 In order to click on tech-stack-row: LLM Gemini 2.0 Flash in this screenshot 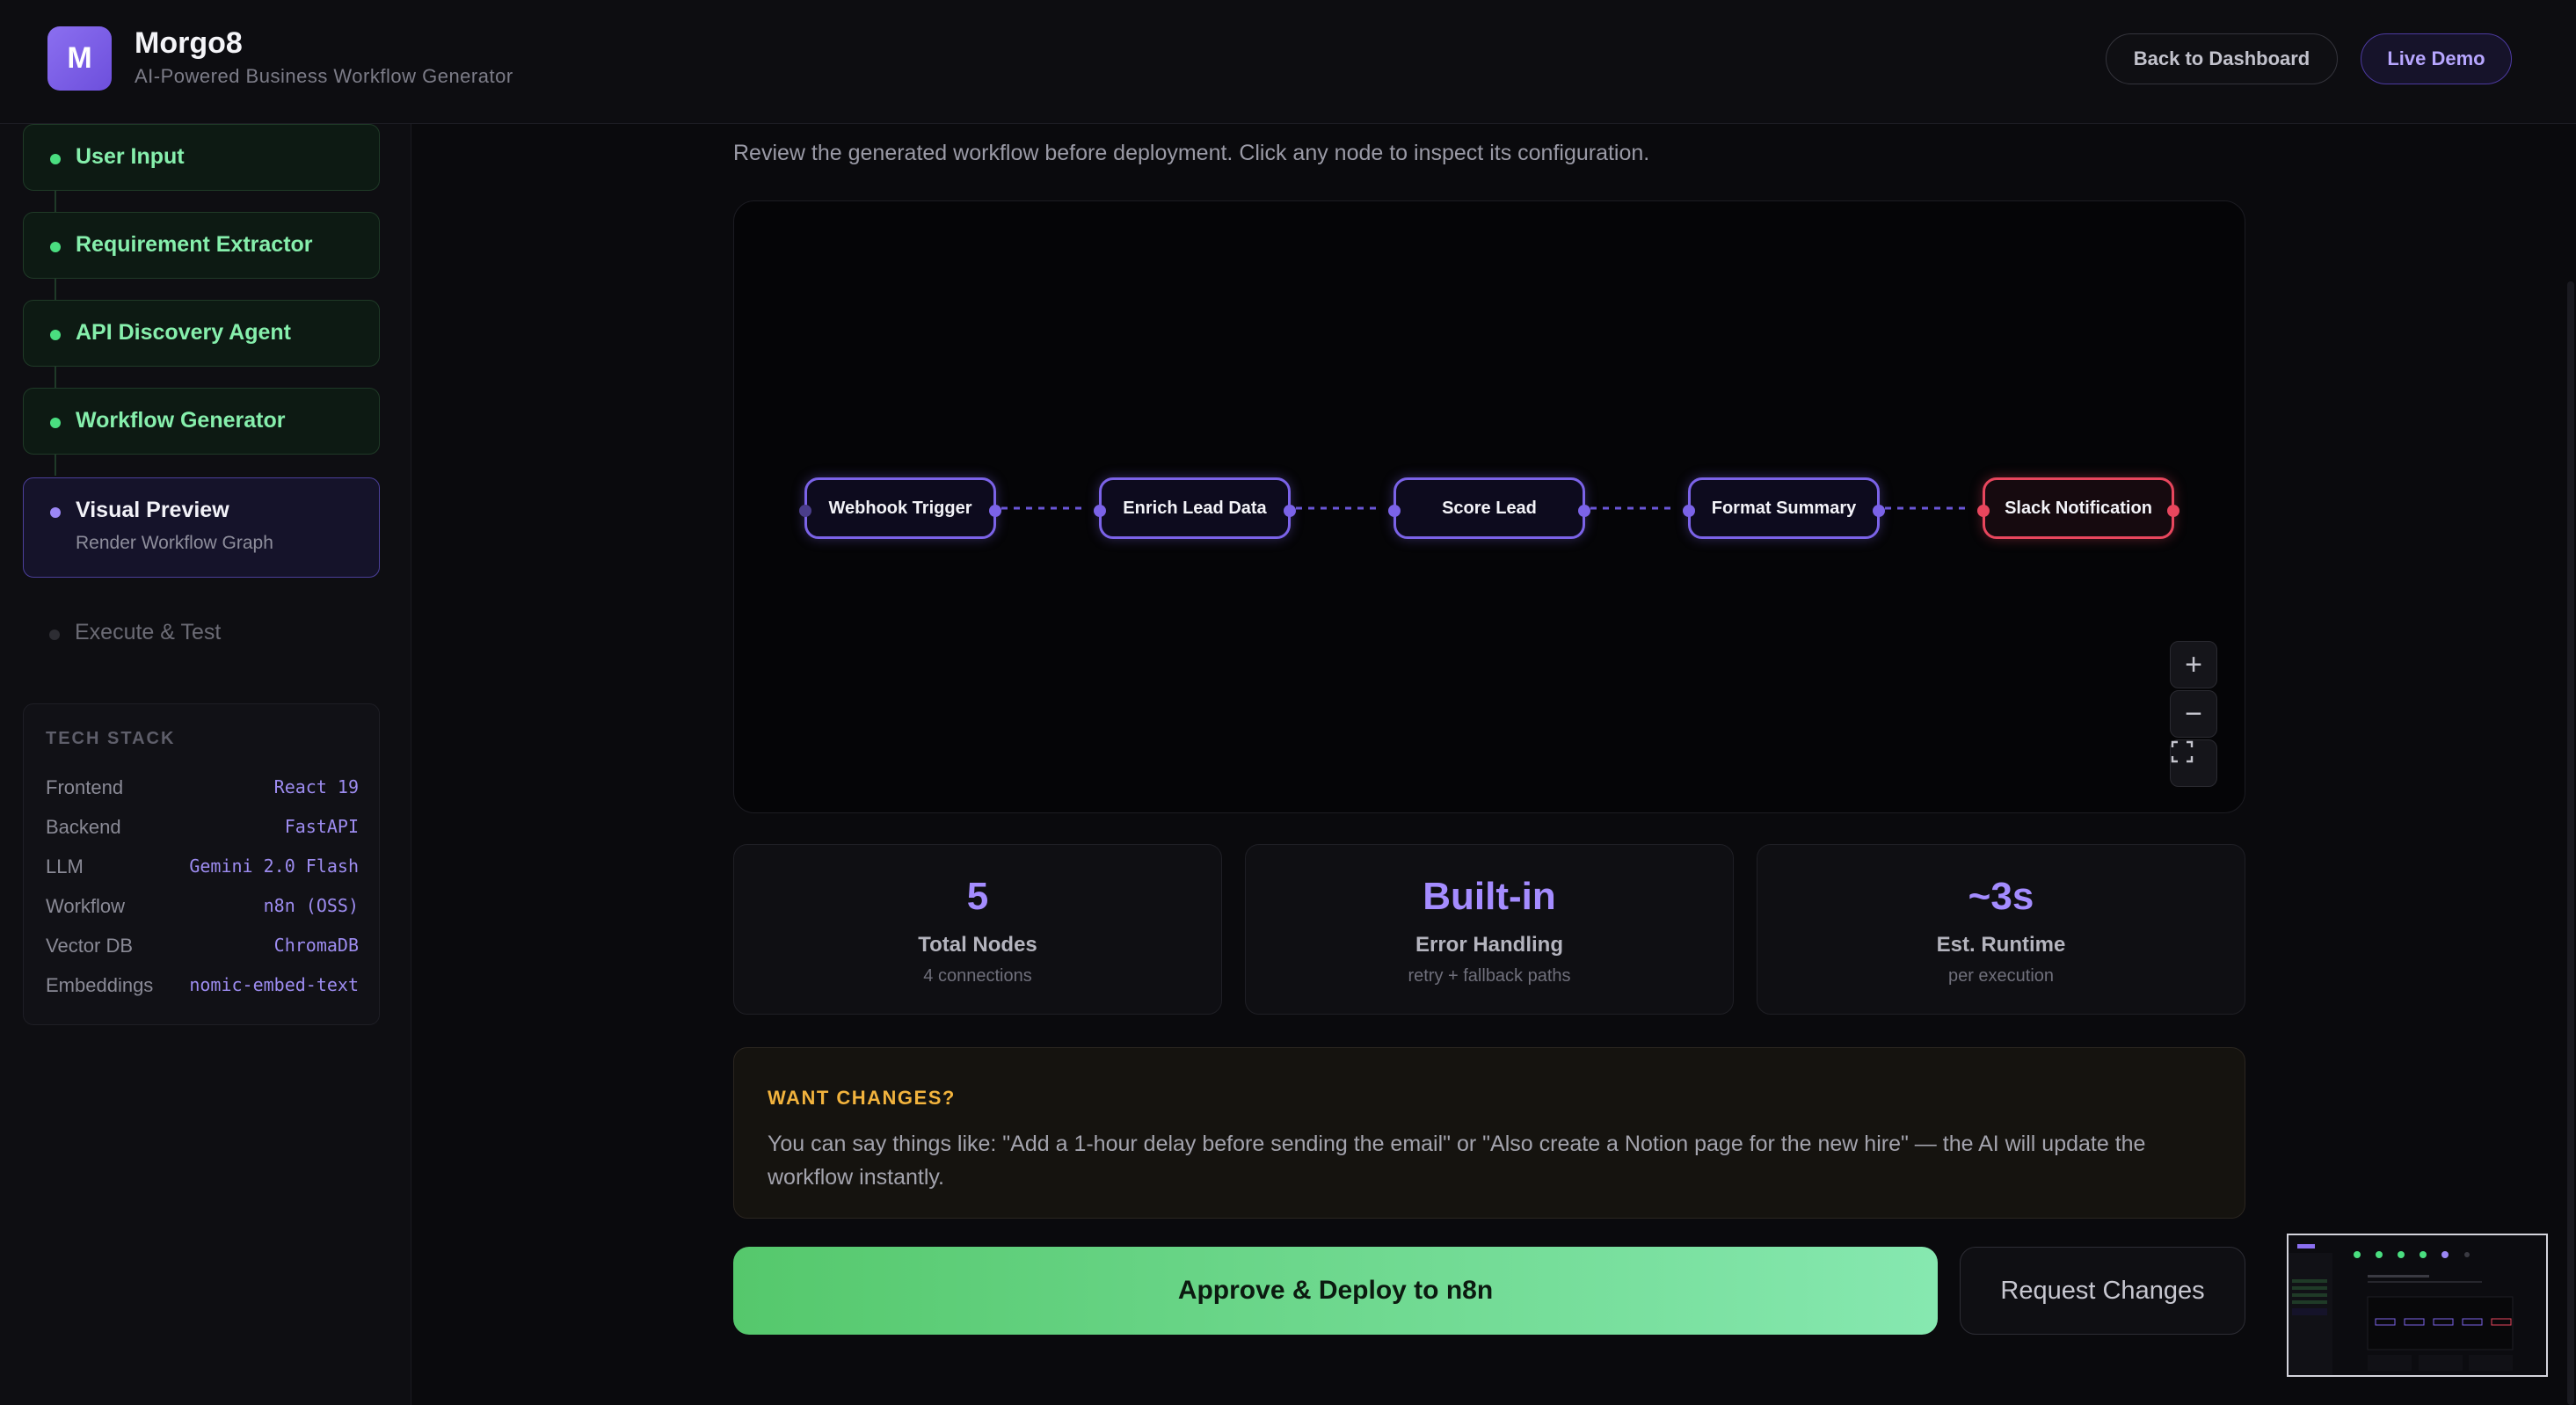, I will do `click(202, 868)`.